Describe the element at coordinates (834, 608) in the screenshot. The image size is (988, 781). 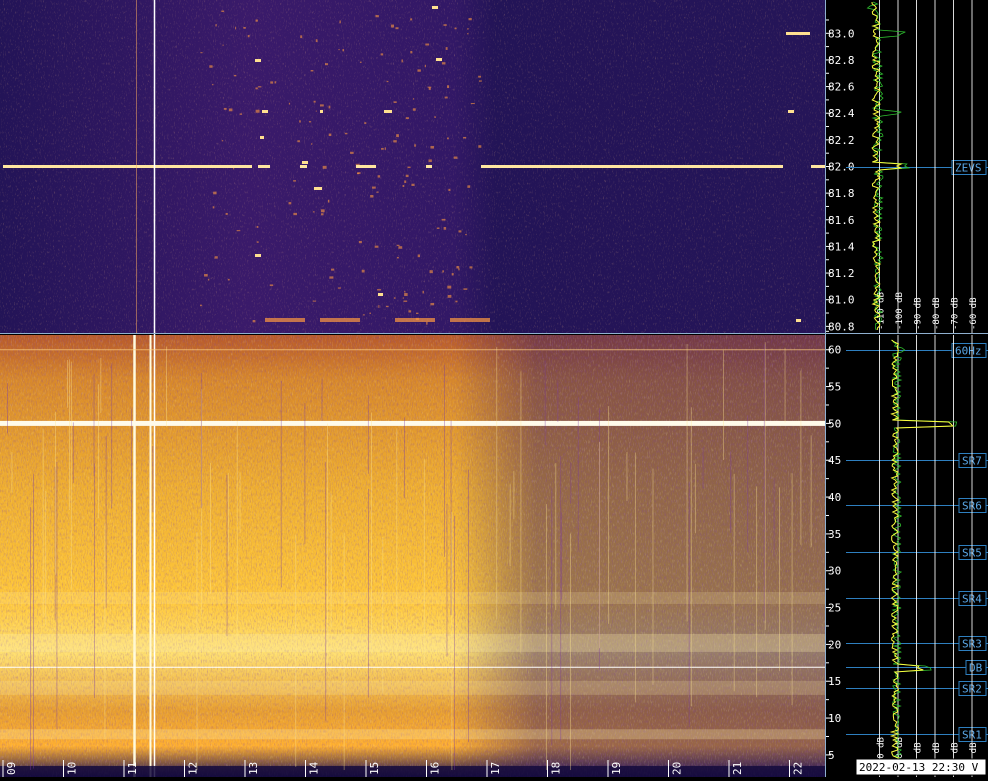
I see `freq-tick-label: 25` at that location.